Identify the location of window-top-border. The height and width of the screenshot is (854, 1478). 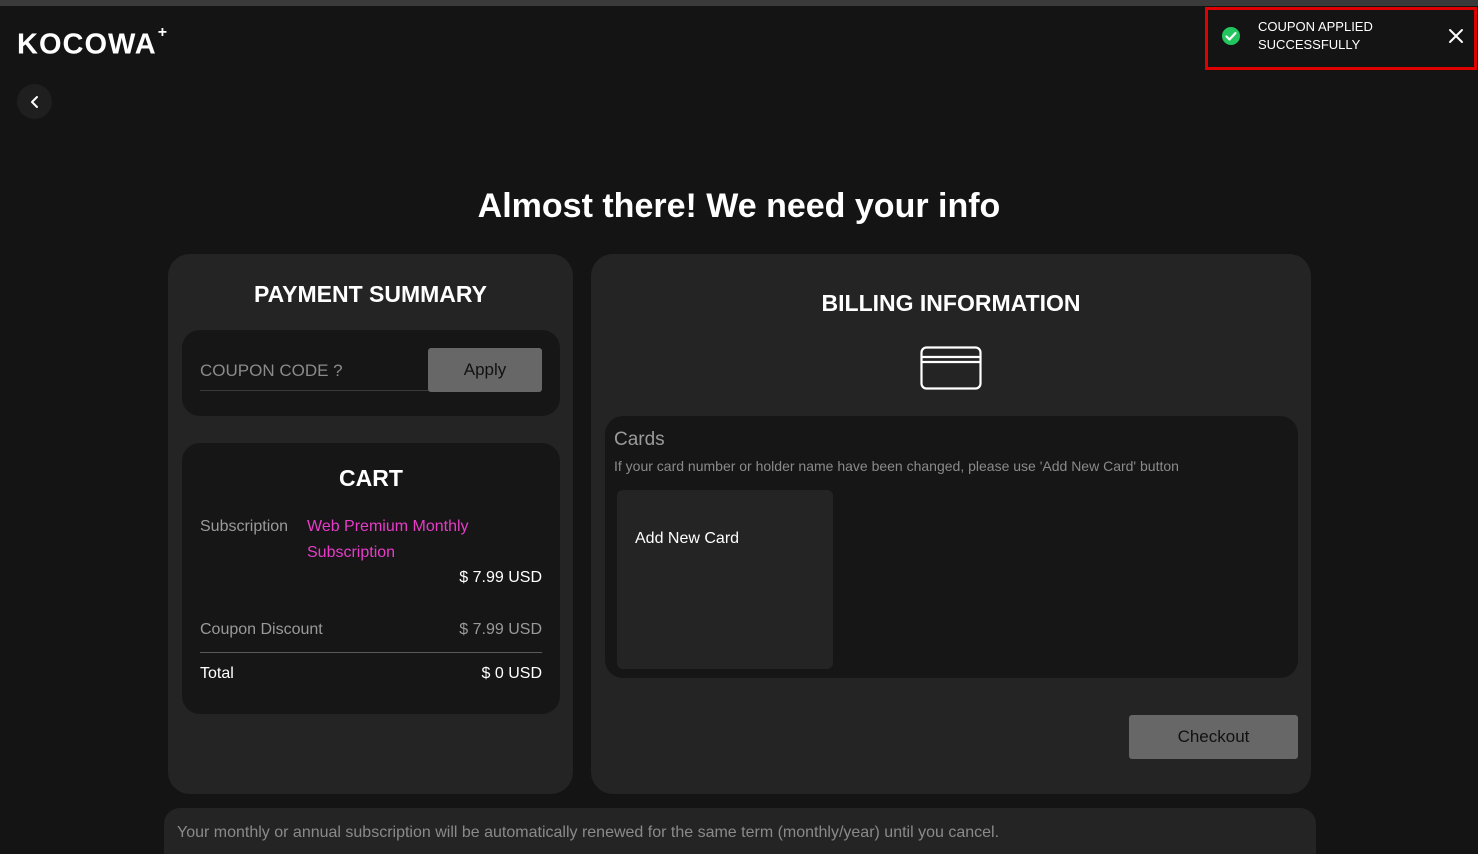
(739, 3).